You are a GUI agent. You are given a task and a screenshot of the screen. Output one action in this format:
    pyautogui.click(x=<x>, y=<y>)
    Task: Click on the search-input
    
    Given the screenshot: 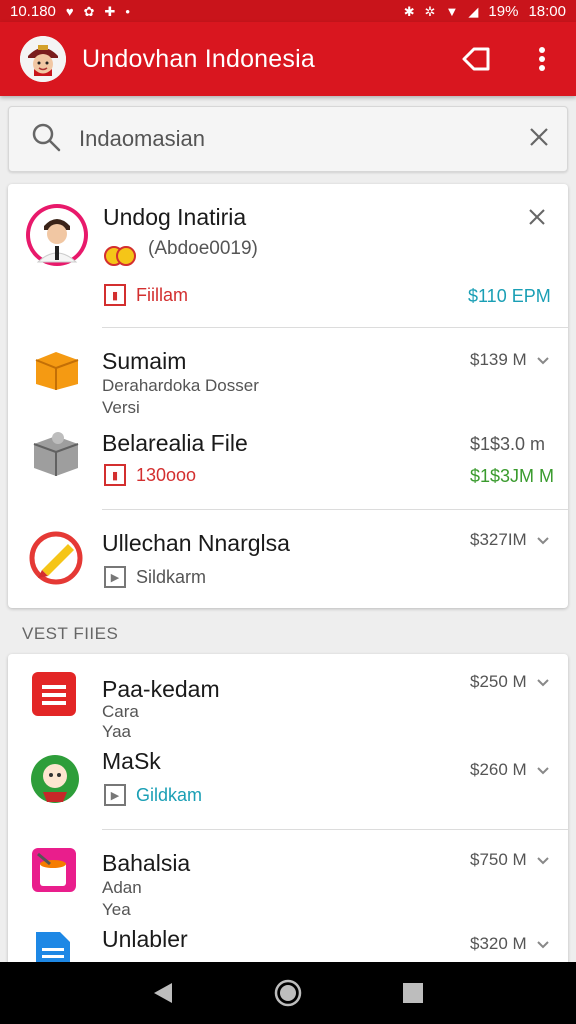 What is the action you would take?
    pyautogui.click(x=304, y=139)
    